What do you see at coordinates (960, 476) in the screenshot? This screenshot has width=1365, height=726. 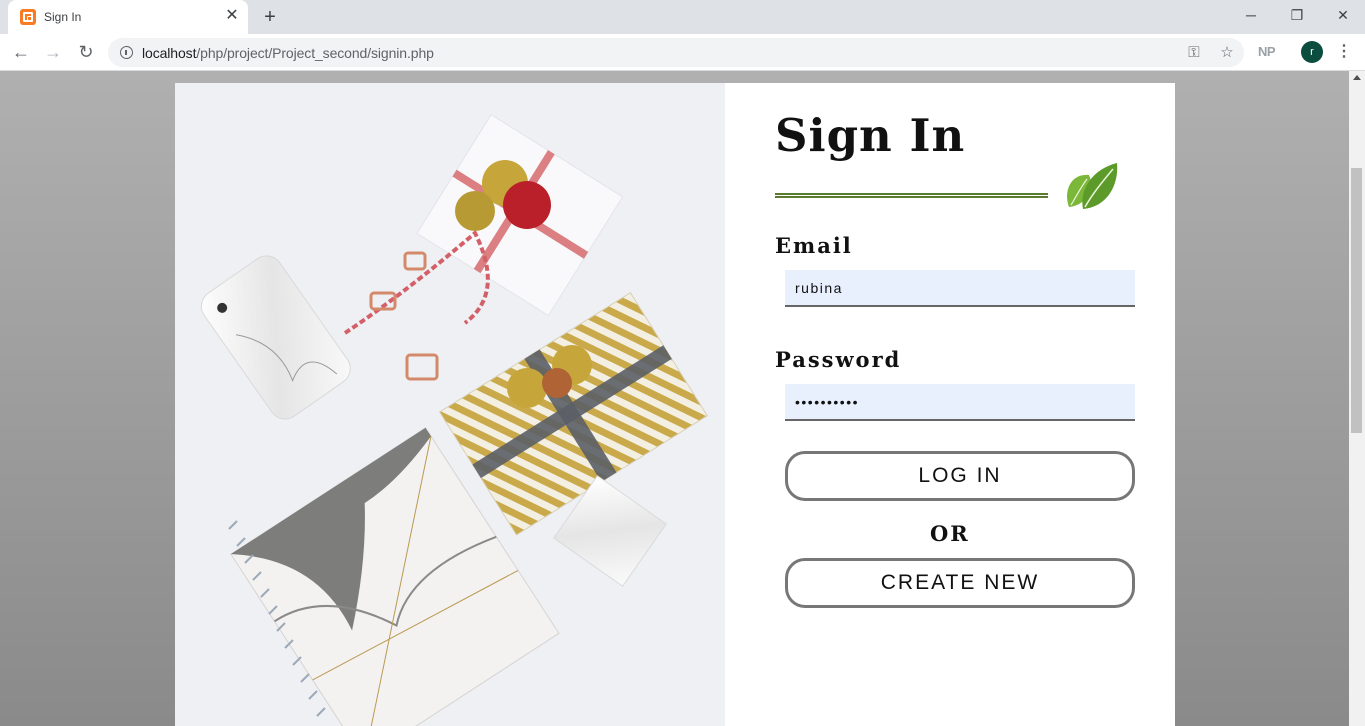 I see `login-button: LOG IN` at bounding box center [960, 476].